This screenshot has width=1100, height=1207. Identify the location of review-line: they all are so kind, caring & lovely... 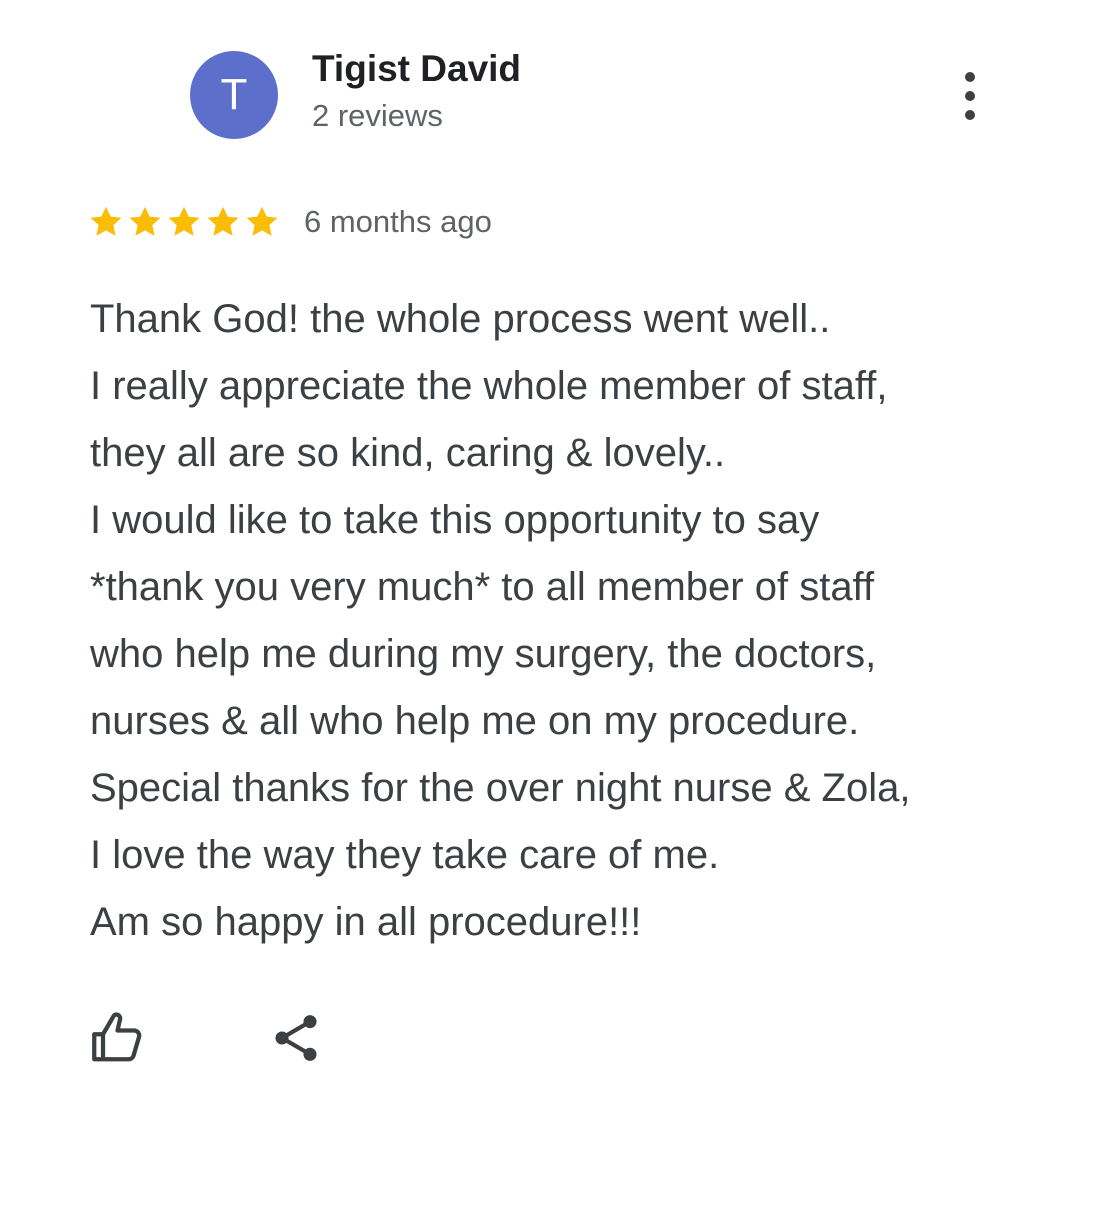
(408, 453).